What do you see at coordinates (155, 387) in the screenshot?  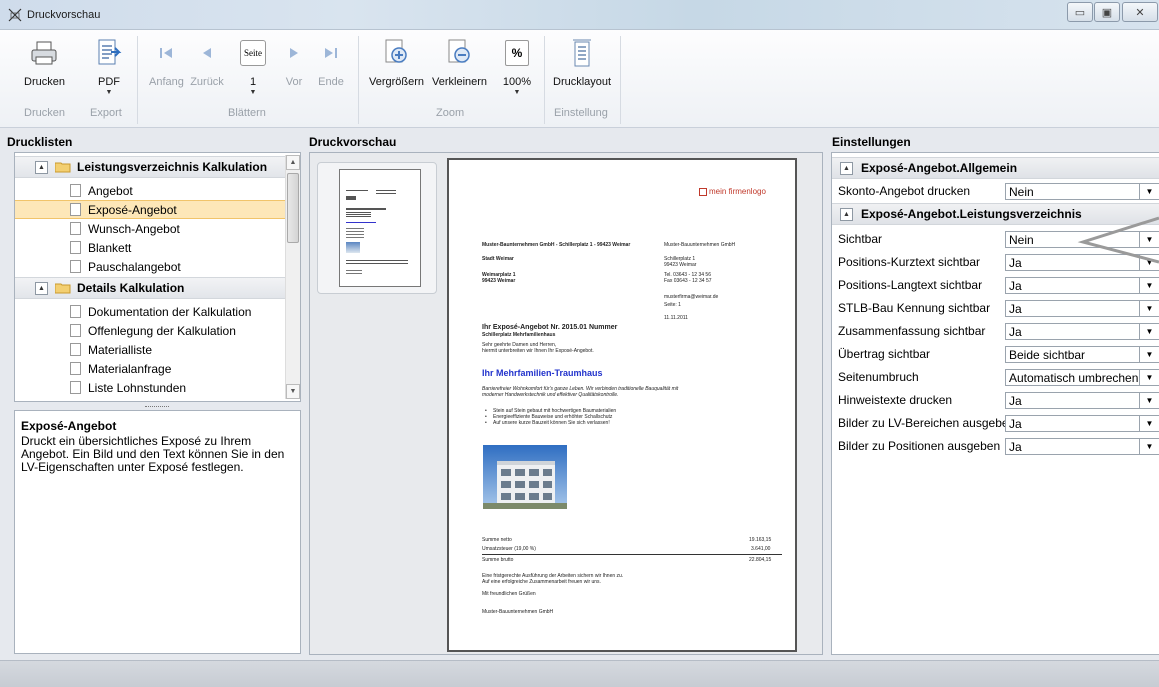 I see `tree-item-liste-lohnstunden: Liste Lohnstunden` at bounding box center [155, 387].